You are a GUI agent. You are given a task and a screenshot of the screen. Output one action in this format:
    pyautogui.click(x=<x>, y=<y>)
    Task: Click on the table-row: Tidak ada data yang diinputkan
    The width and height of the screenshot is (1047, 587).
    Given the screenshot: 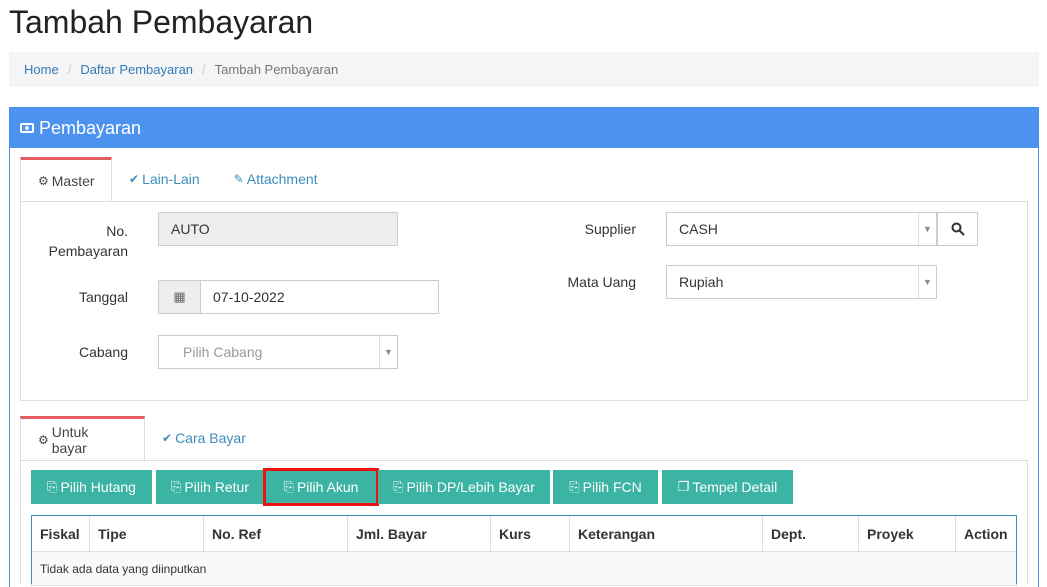 What is the action you would take?
    pyautogui.click(x=524, y=568)
    